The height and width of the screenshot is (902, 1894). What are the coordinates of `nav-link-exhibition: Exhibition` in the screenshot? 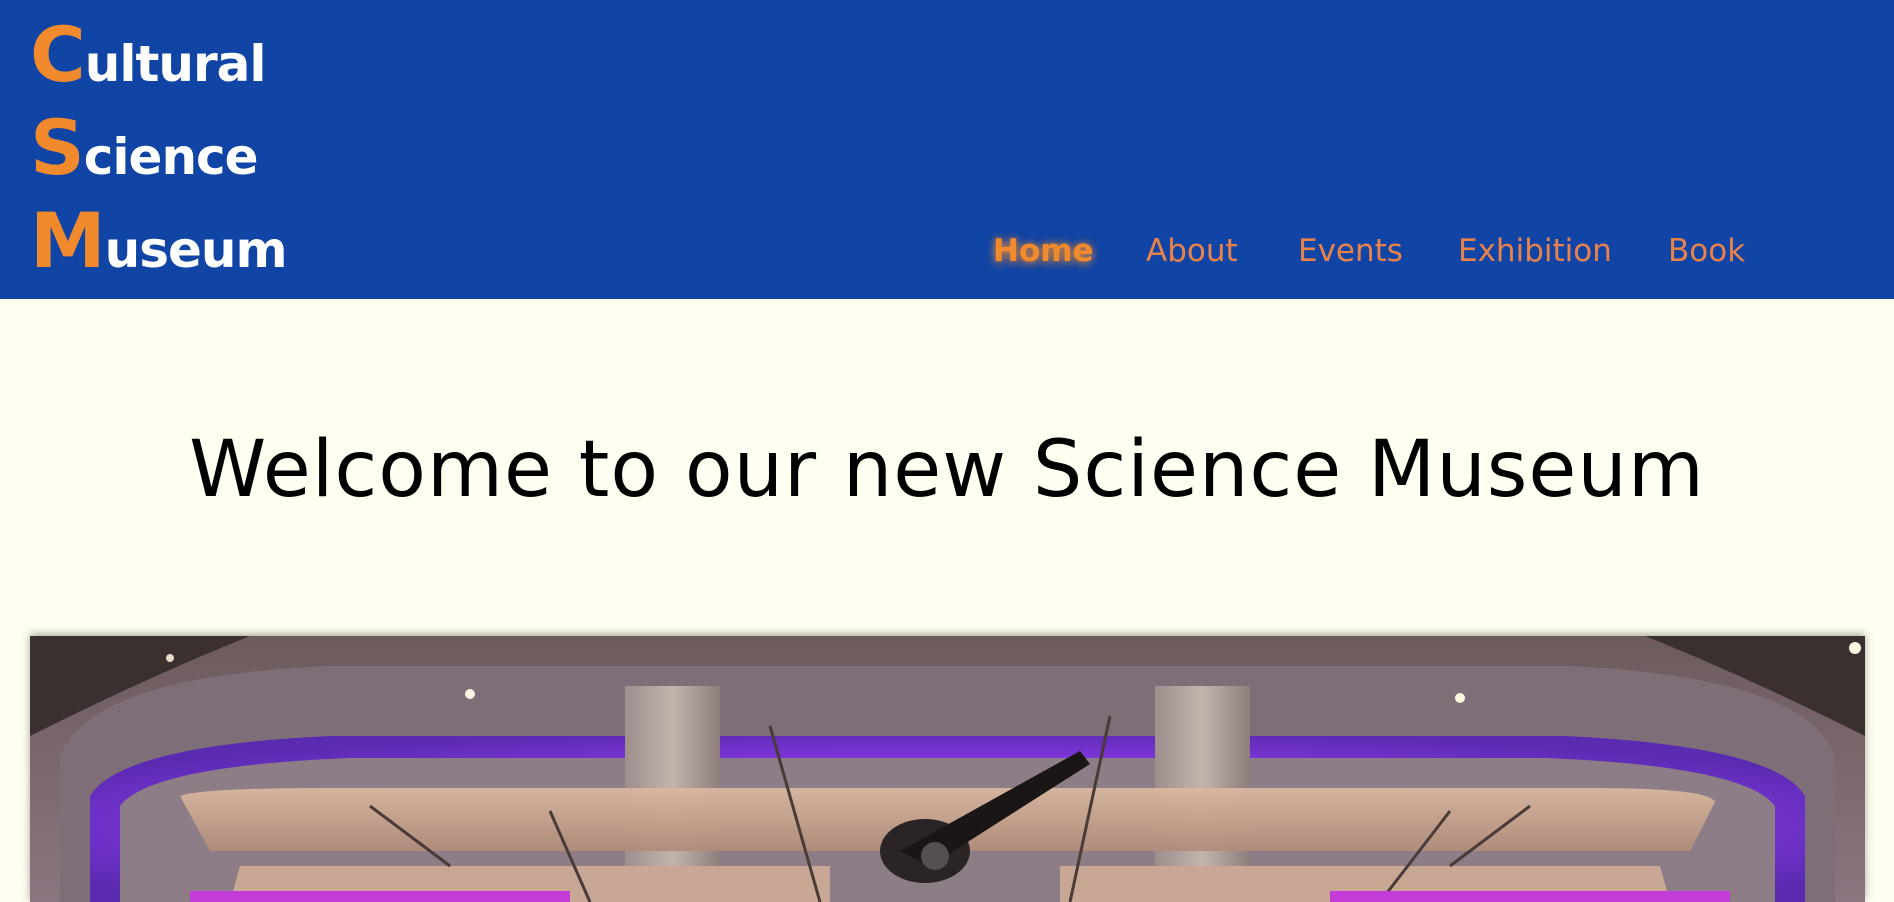 It's located at (1535, 251).